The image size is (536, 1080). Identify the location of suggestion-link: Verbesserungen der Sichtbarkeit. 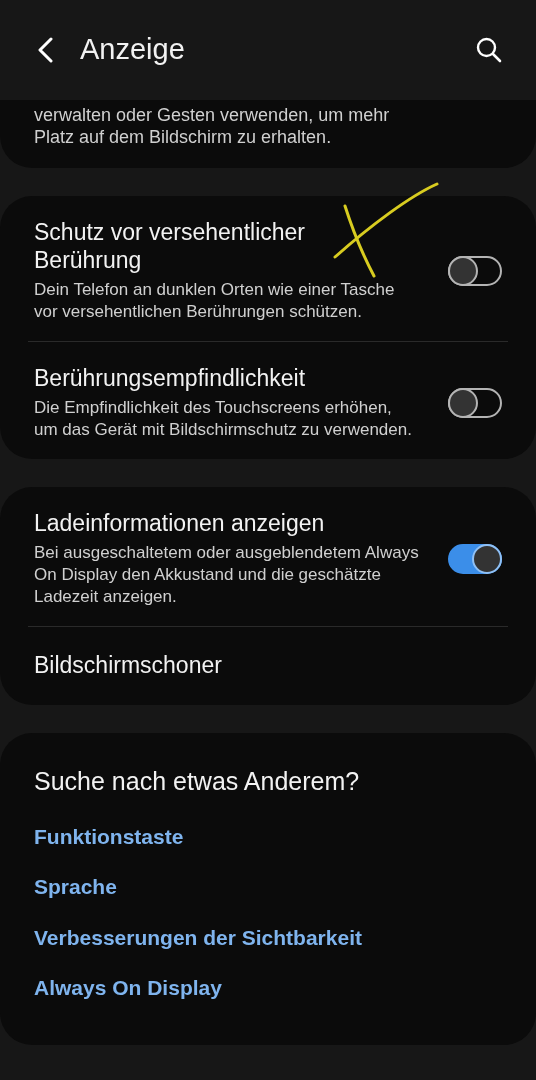
(198, 937).